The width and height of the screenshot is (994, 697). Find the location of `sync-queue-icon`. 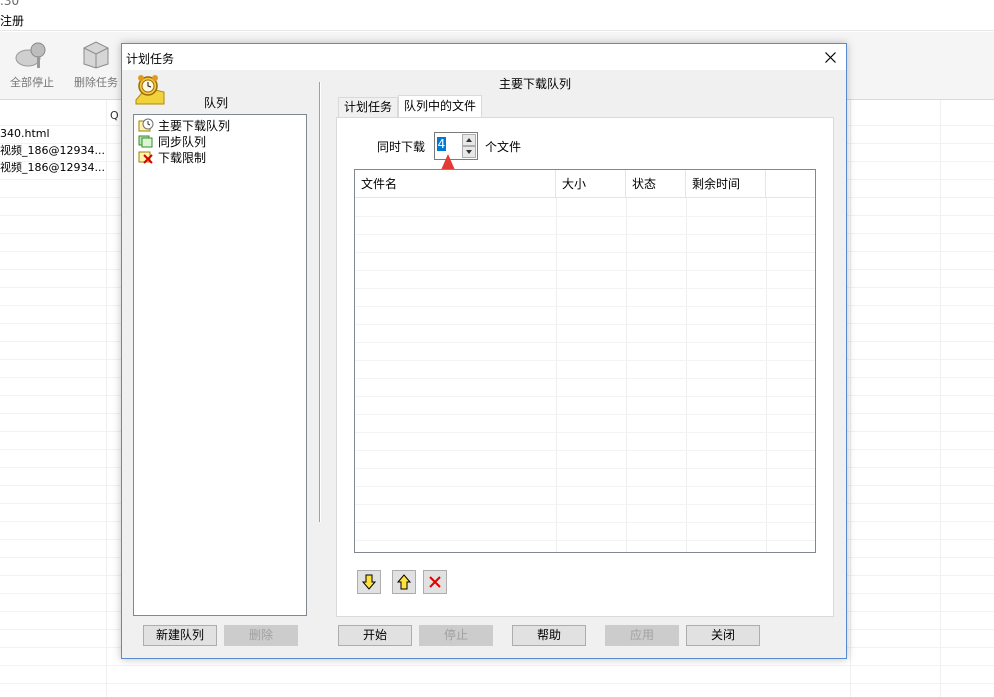

sync-queue-icon is located at coordinates (145, 141).